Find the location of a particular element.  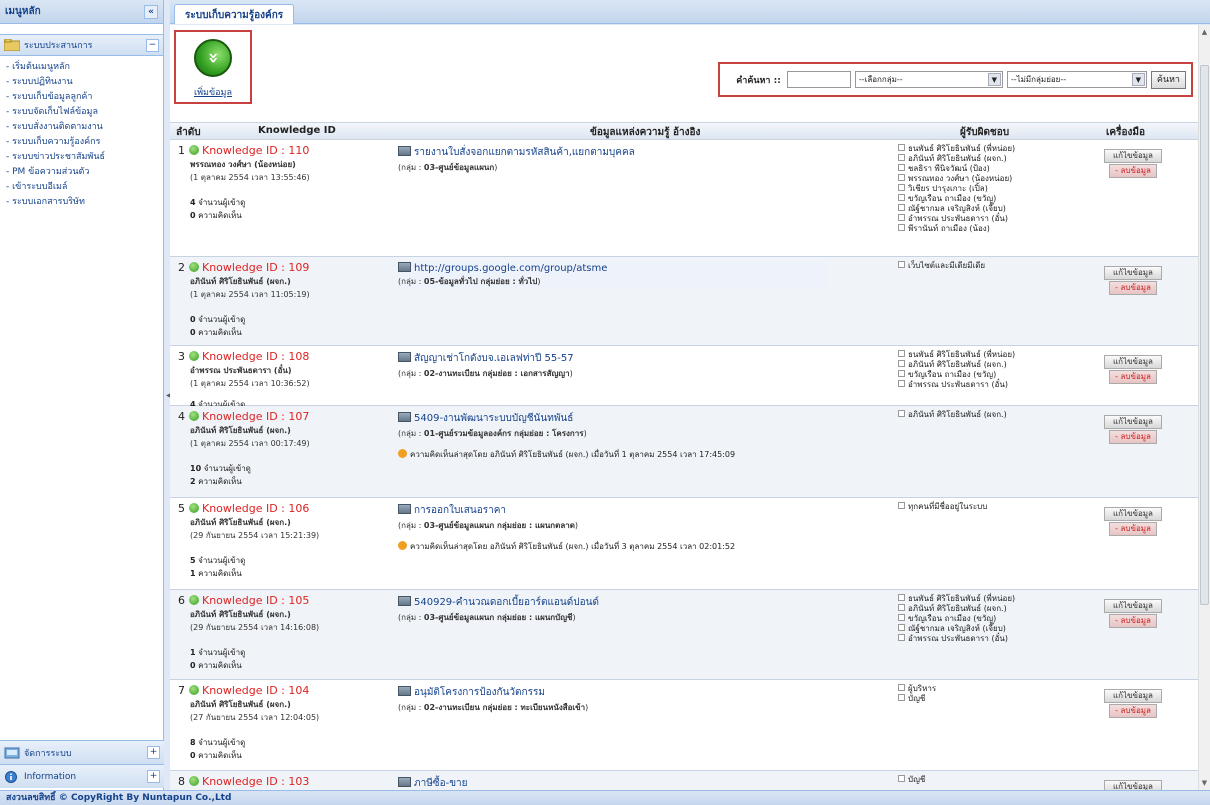

created-date: (1 ตุลาคม 2554 เวลา 10:36:52) is located at coordinates (250, 383).